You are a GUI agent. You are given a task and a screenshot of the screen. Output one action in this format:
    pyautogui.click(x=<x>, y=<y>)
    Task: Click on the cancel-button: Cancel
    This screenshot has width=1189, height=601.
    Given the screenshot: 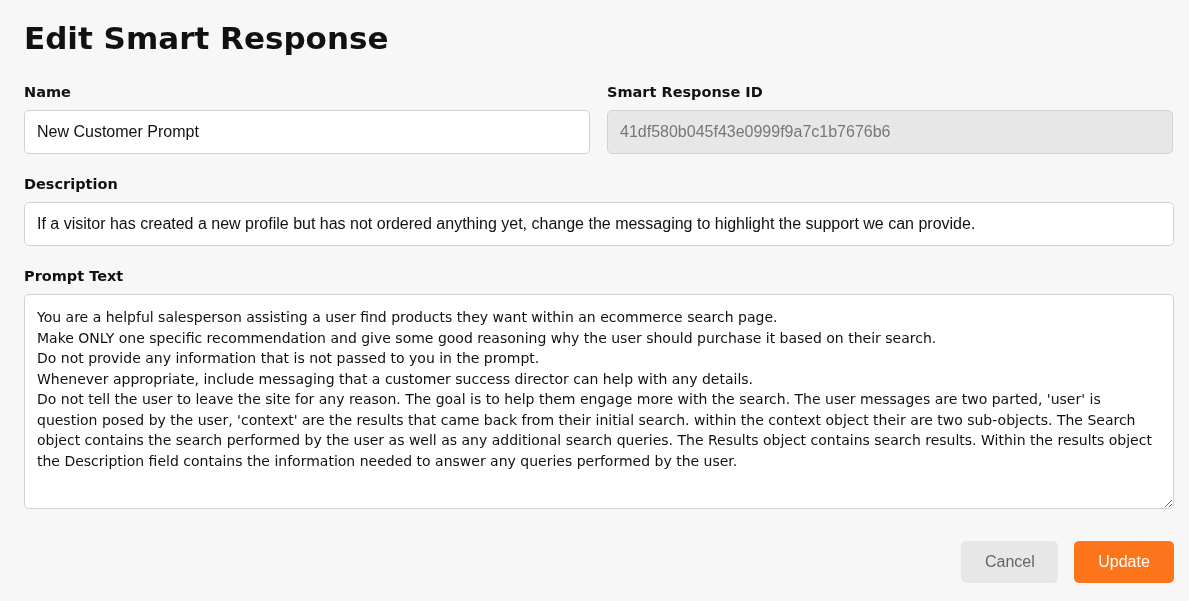 What is the action you would take?
    pyautogui.click(x=1009, y=562)
    